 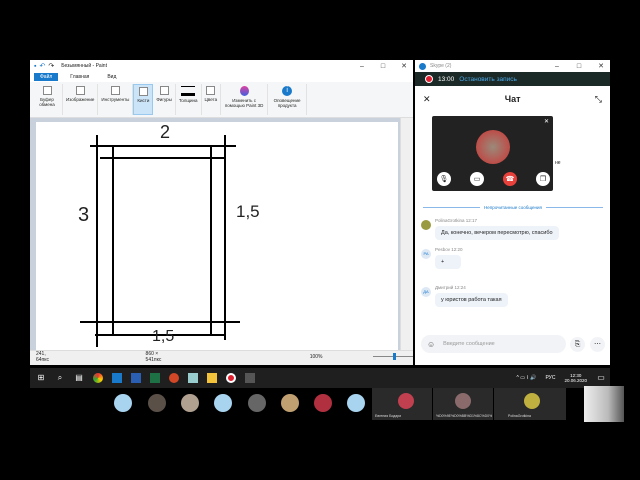 I want to click on window-title: Skype (2), so click(x=441, y=66).